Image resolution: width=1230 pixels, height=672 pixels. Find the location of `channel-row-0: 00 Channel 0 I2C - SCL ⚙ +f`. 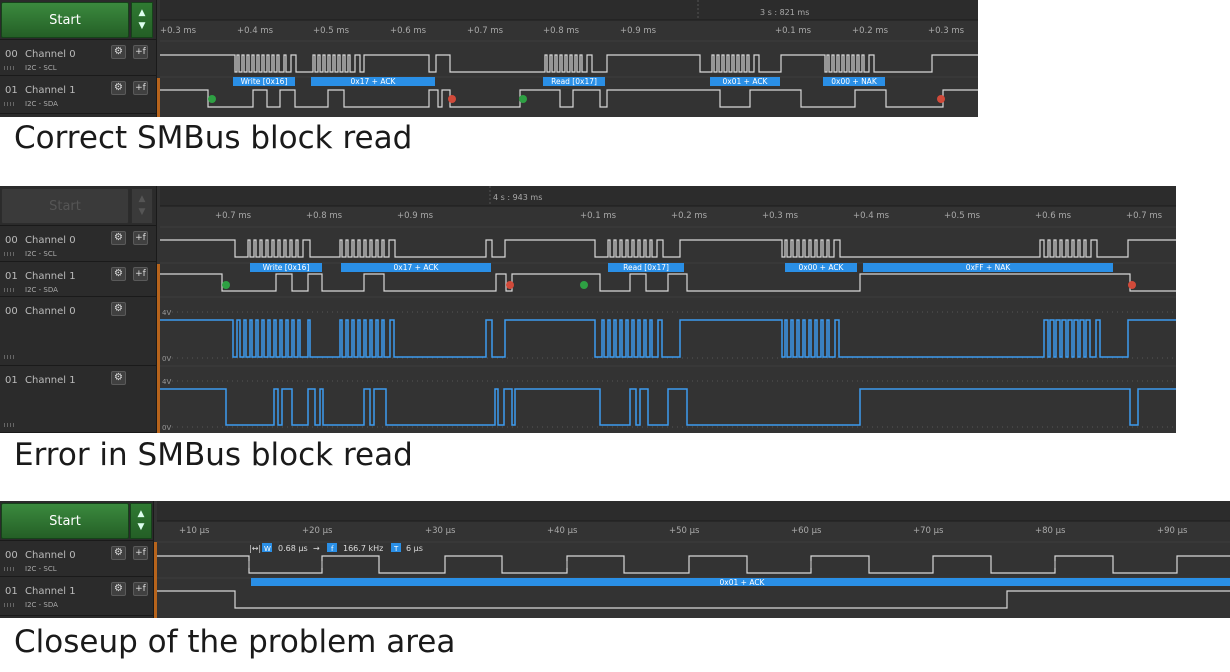

channel-row-0: 00 Channel 0 I2C - SCL ⚙ +f is located at coordinates (78, 244).